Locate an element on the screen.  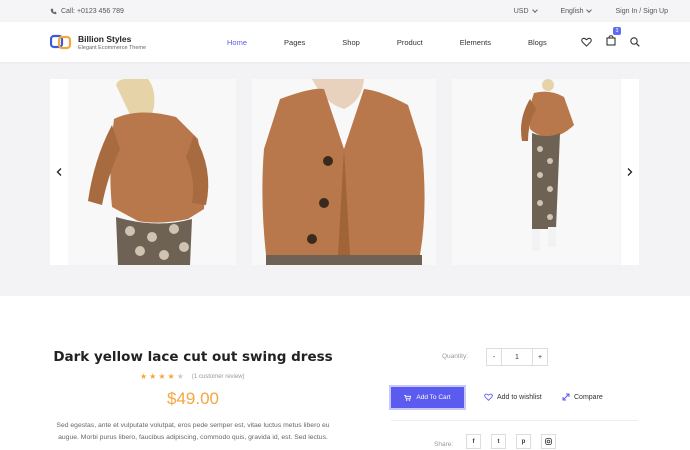
instagram-glyph is located at coordinates (548, 441).